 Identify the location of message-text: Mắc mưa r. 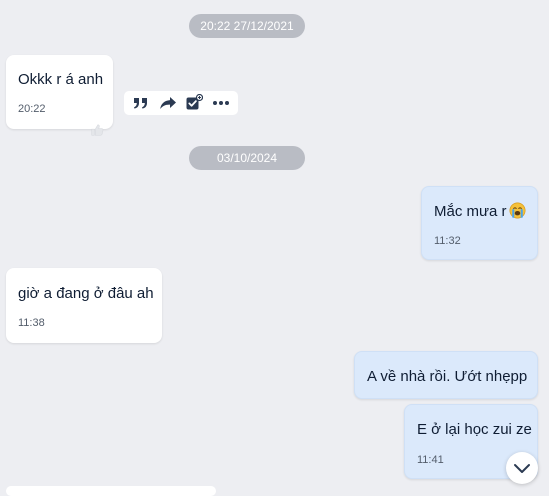
(480, 211).